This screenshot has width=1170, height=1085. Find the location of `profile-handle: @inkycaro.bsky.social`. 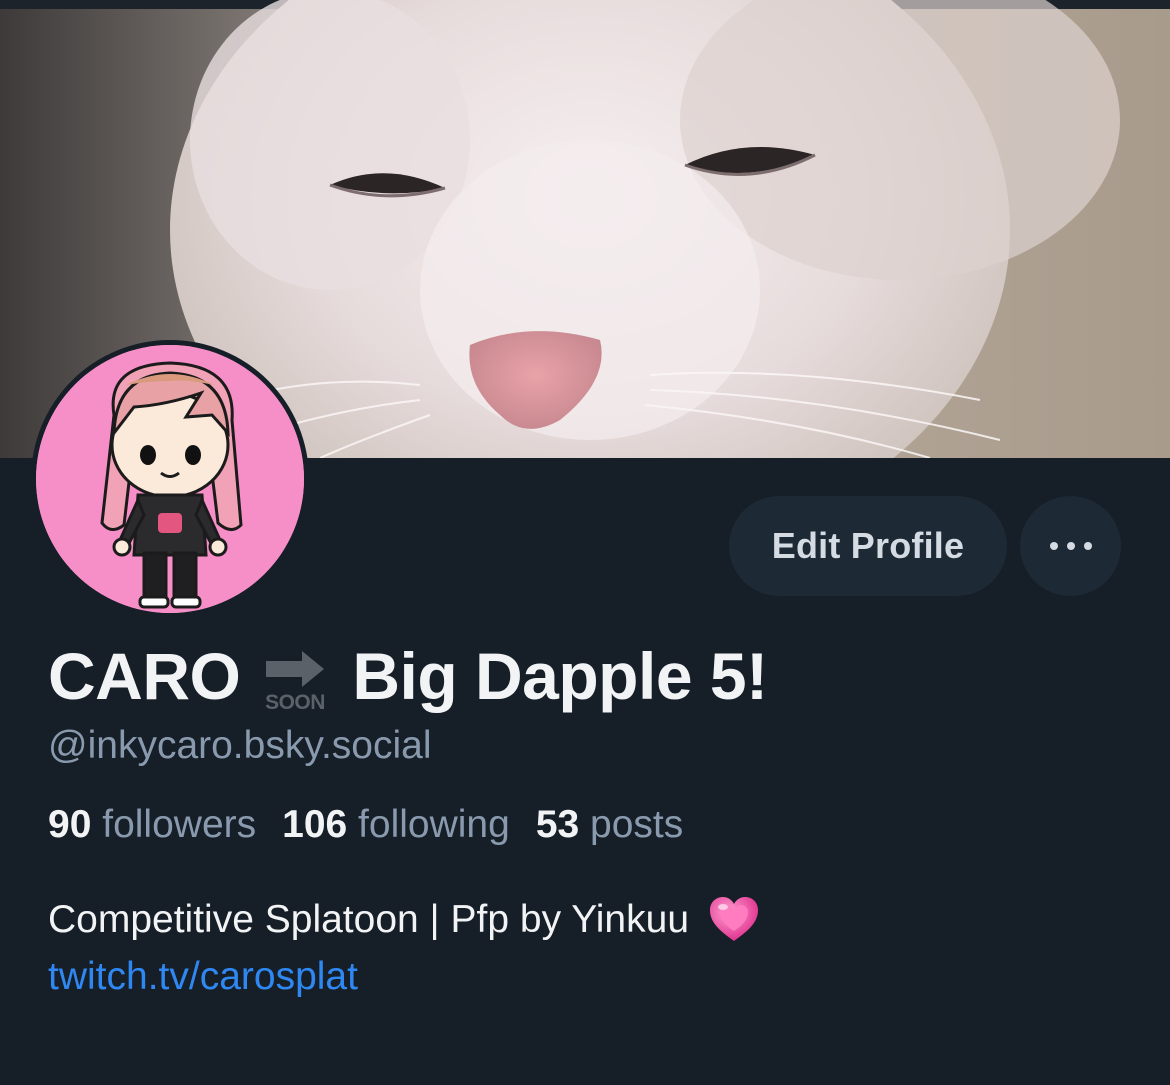

profile-handle: @inkycaro.bsky.social is located at coordinates (240, 745).